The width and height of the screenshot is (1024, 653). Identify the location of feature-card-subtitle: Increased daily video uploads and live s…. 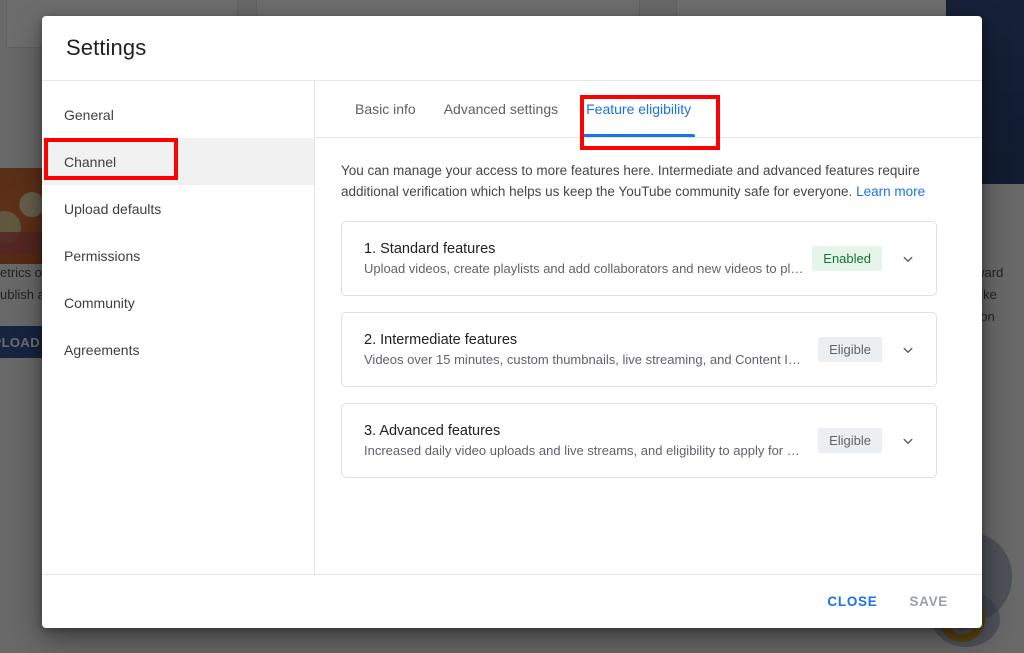
(586, 450).